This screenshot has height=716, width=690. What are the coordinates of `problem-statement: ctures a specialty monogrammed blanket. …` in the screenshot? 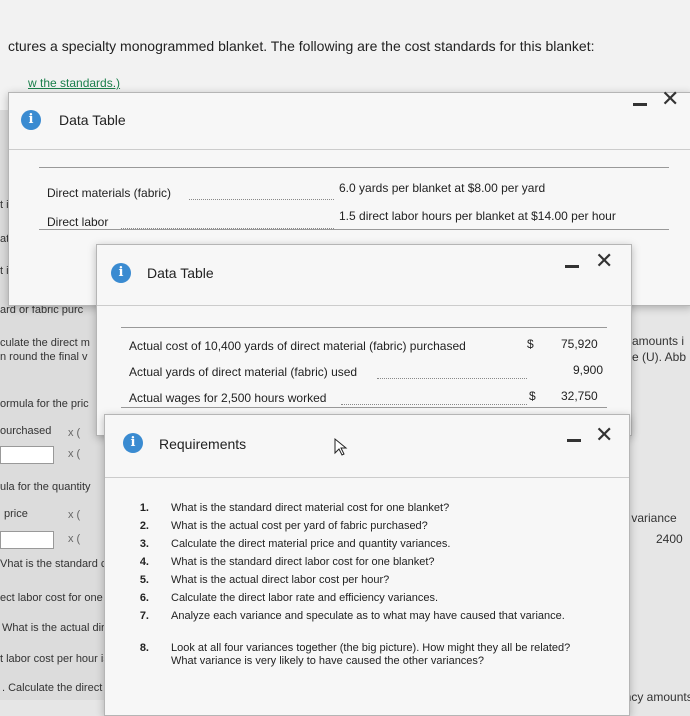 It's located at (301, 46).